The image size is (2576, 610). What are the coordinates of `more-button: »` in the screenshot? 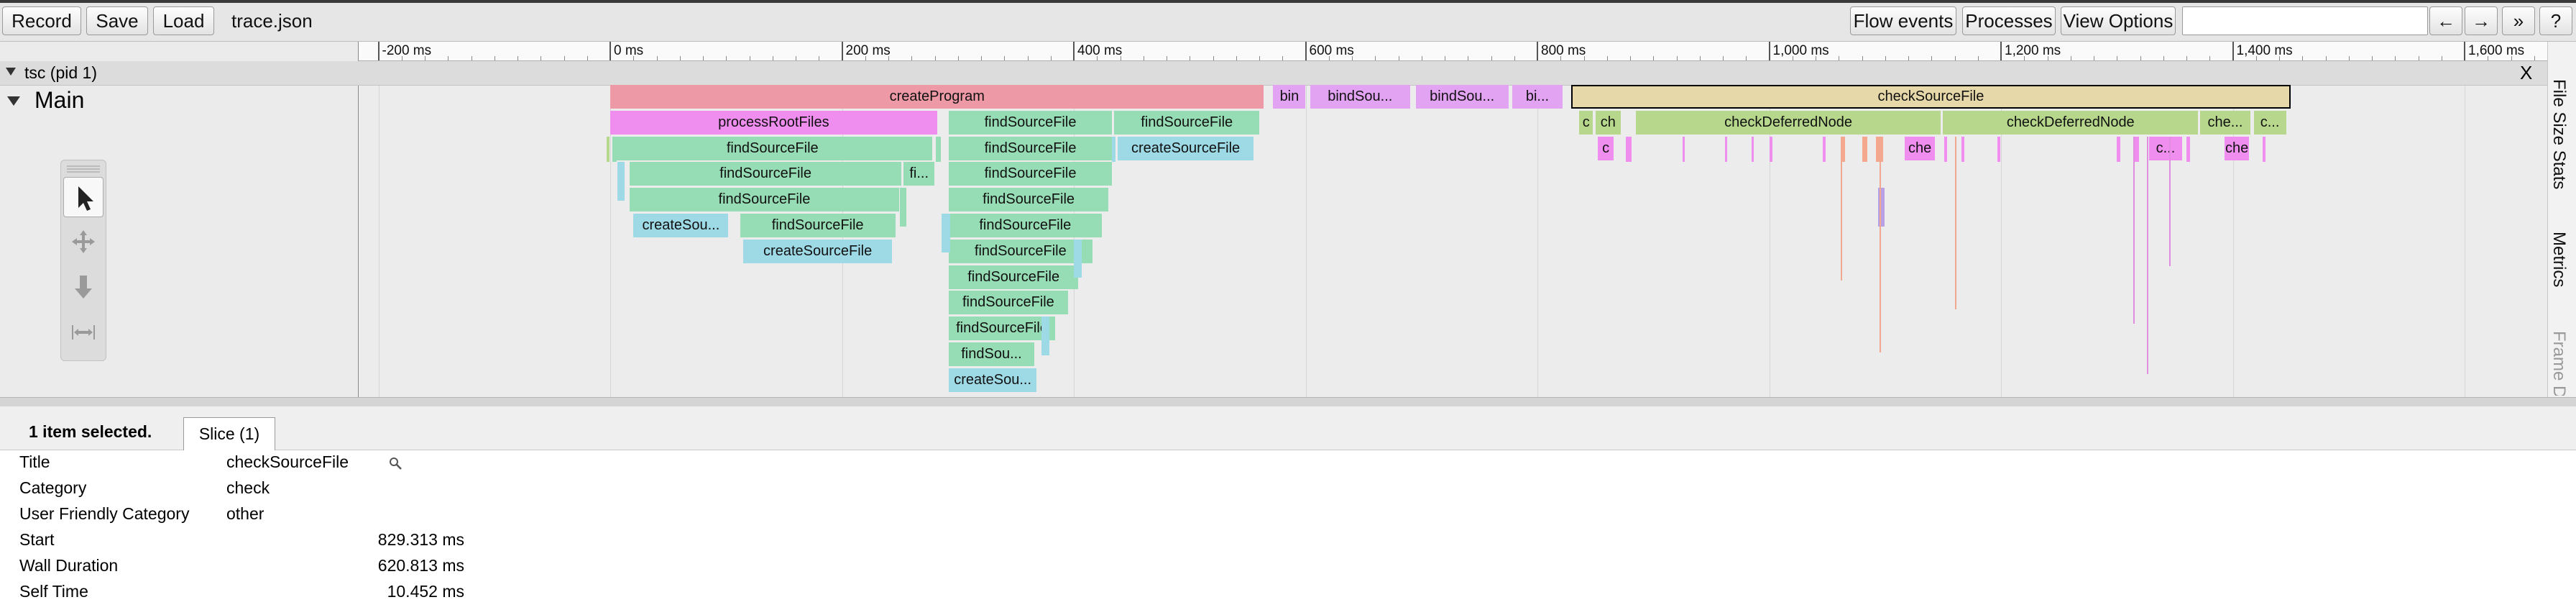 It's located at (2518, 20).